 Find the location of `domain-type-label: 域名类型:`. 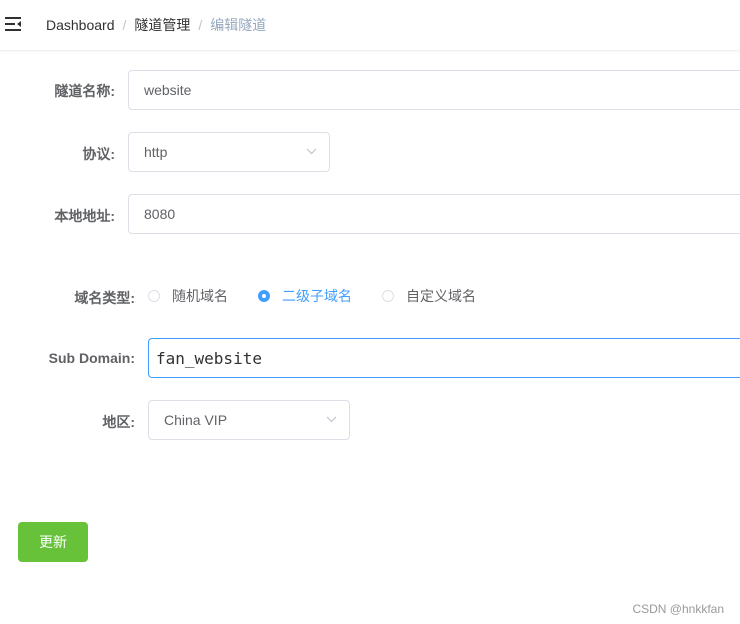

domain-type-label: 域名类型: is located at coordinates (104, 298).